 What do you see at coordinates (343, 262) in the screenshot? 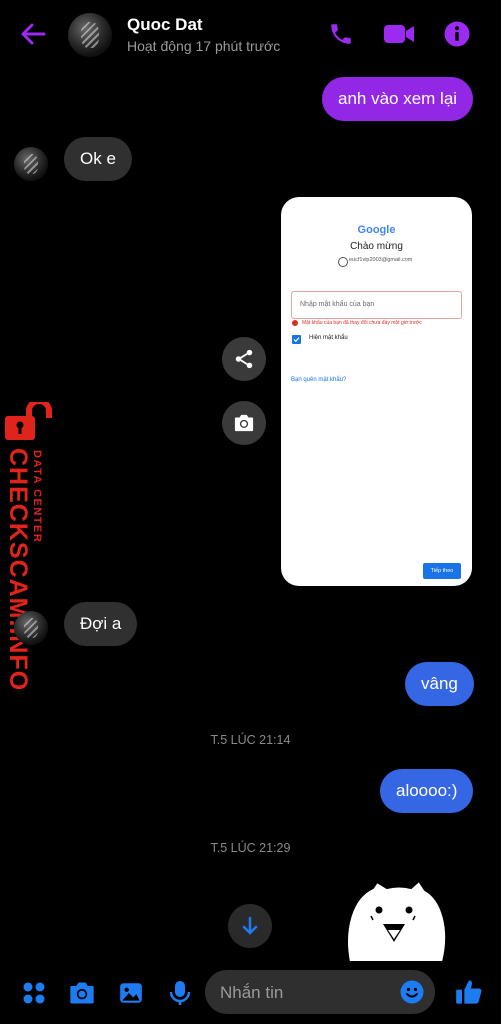
I see `account-icon` at bounding box center [343, 262].